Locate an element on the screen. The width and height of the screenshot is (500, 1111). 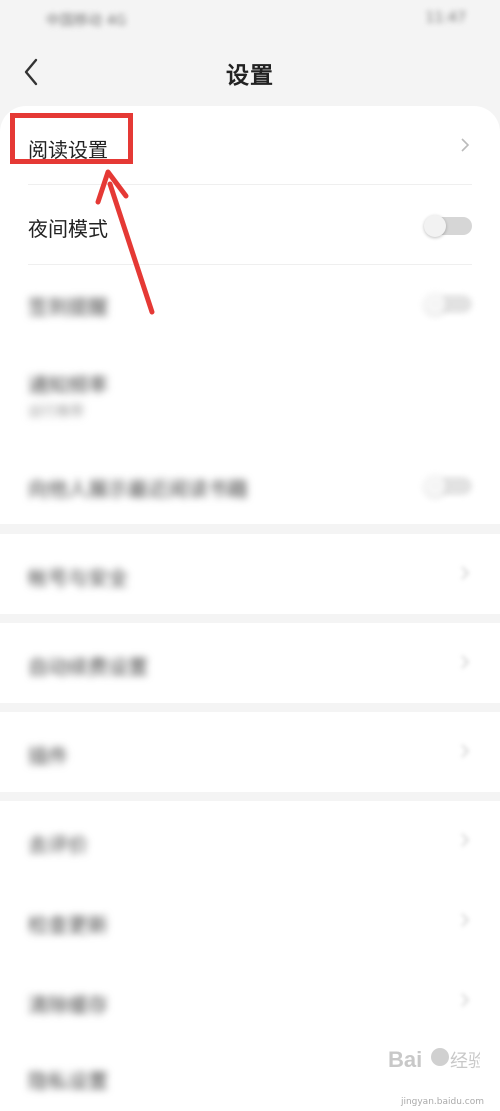
night-mode-toggle is located at coordinates (448, 226).